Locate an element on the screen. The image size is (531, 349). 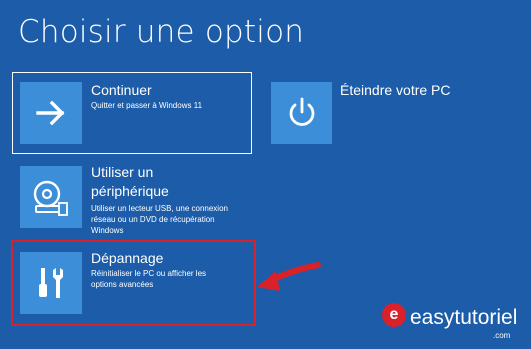
shutdown-tile is located at coordinates (301, 113).